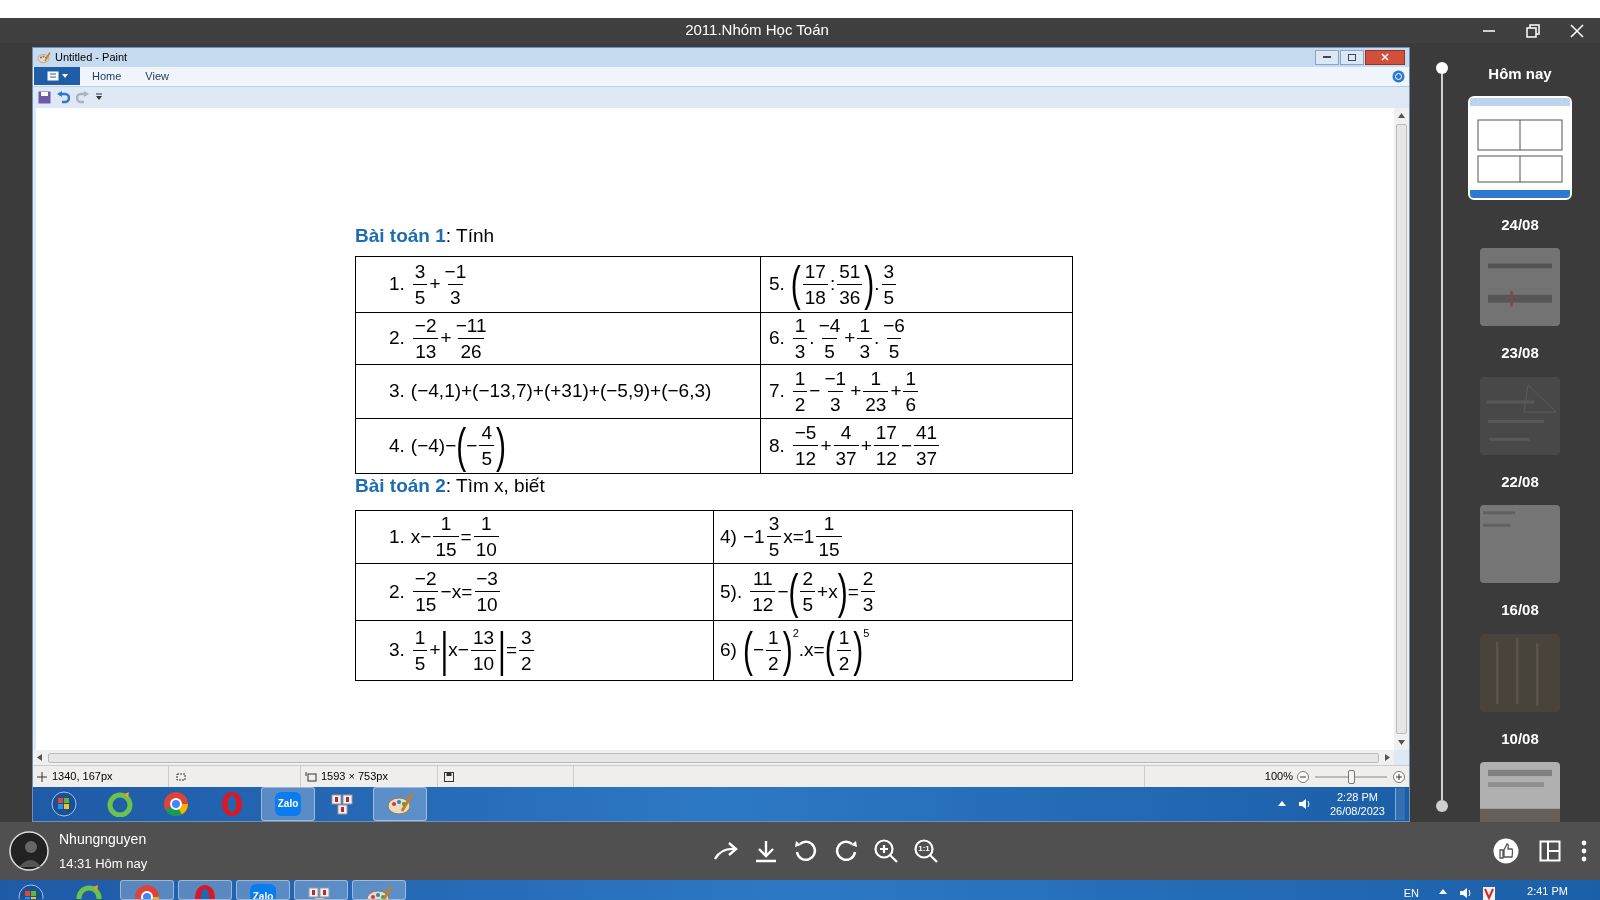  I want to click on restore-icon, so click(1533, 30).